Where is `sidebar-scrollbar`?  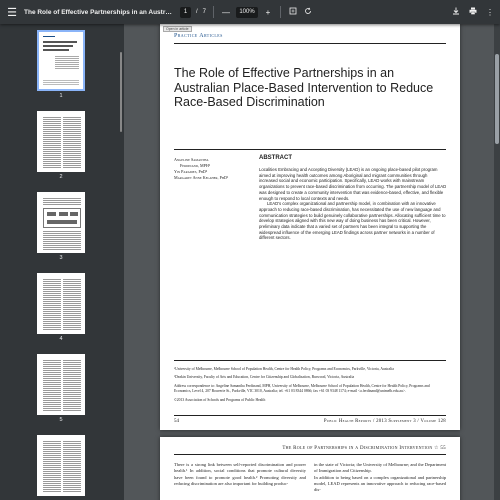 sidebar-scrollbar is located at coordinates (121, 92).